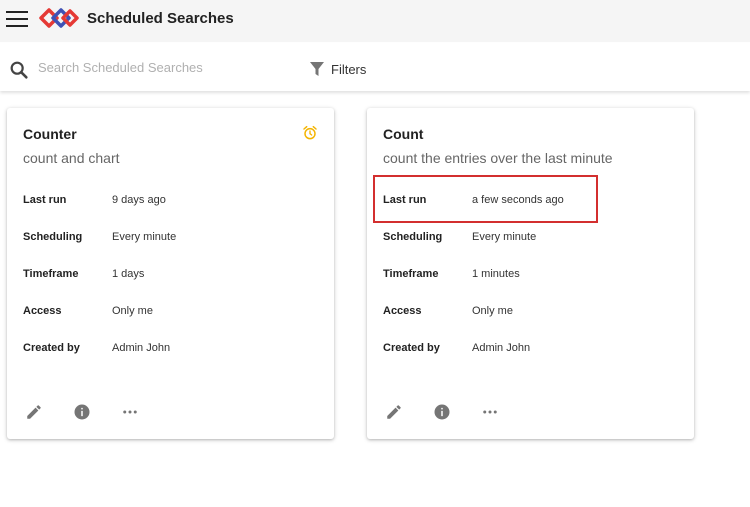 This screenshot has width=750, height=507. What do you see at coordinates (349, 69) in the screenshot?
I see `filters-label: Filters` at bounding box center [349, 69].